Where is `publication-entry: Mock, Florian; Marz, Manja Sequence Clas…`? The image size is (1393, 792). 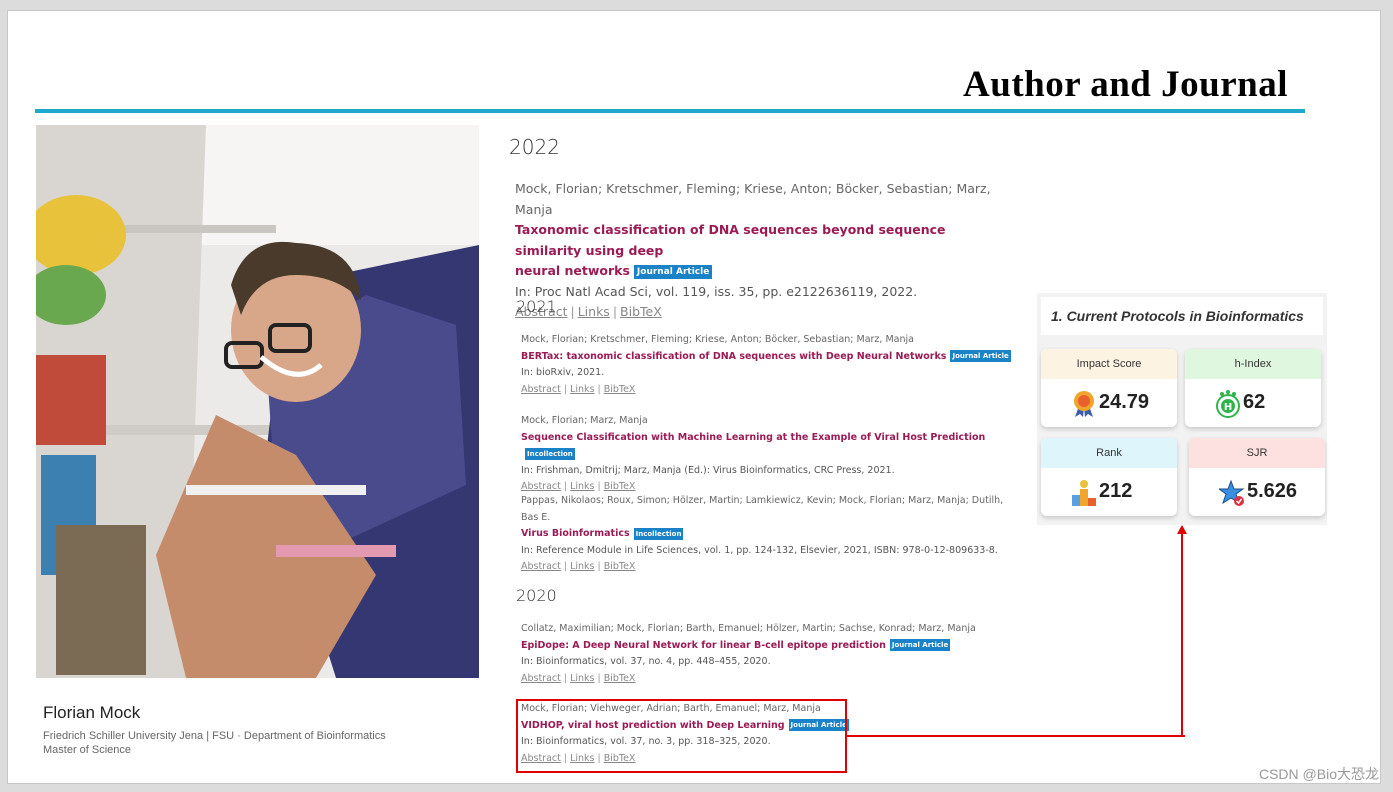 publication-entry: Mock, Florian; Marz, Manja Sequence Clas… is located at coordinates (771, 454).